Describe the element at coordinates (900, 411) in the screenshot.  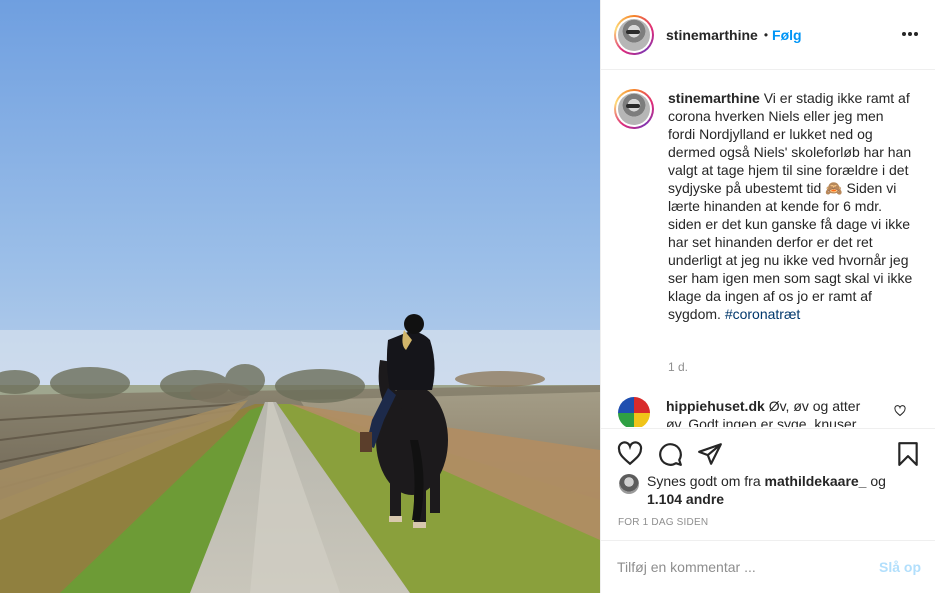
I see `comment-like-heart-icon` at that location.